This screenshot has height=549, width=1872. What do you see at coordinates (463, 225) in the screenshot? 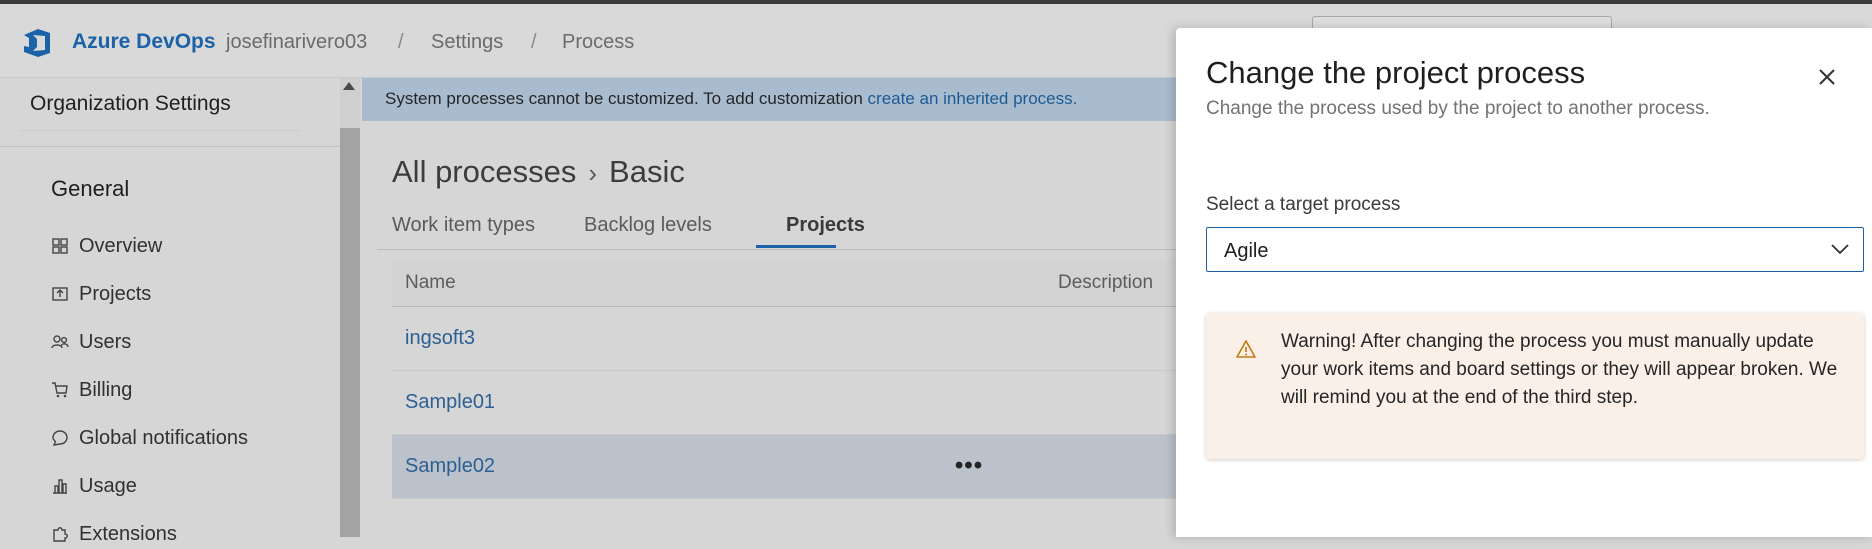
I see `tab-work-item-types: Work item types` at bounding box center [463, 225].